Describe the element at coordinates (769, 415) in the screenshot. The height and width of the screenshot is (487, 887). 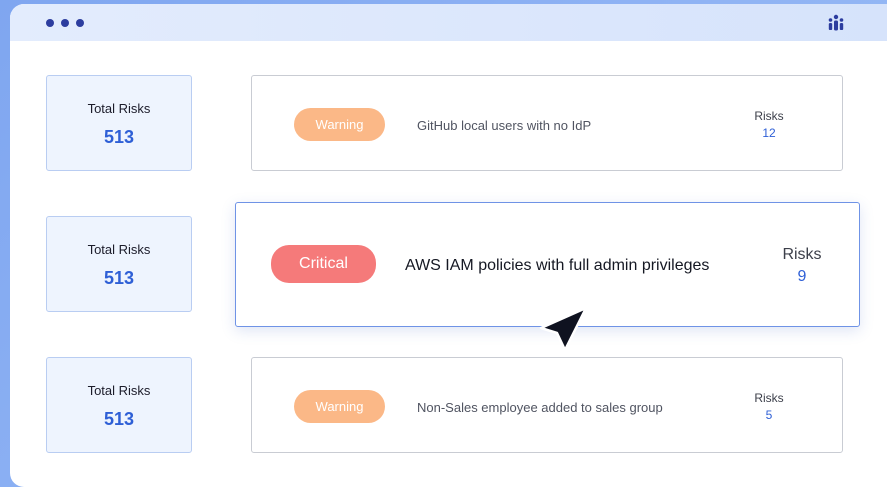
I see `risk-count: 5` at that location.